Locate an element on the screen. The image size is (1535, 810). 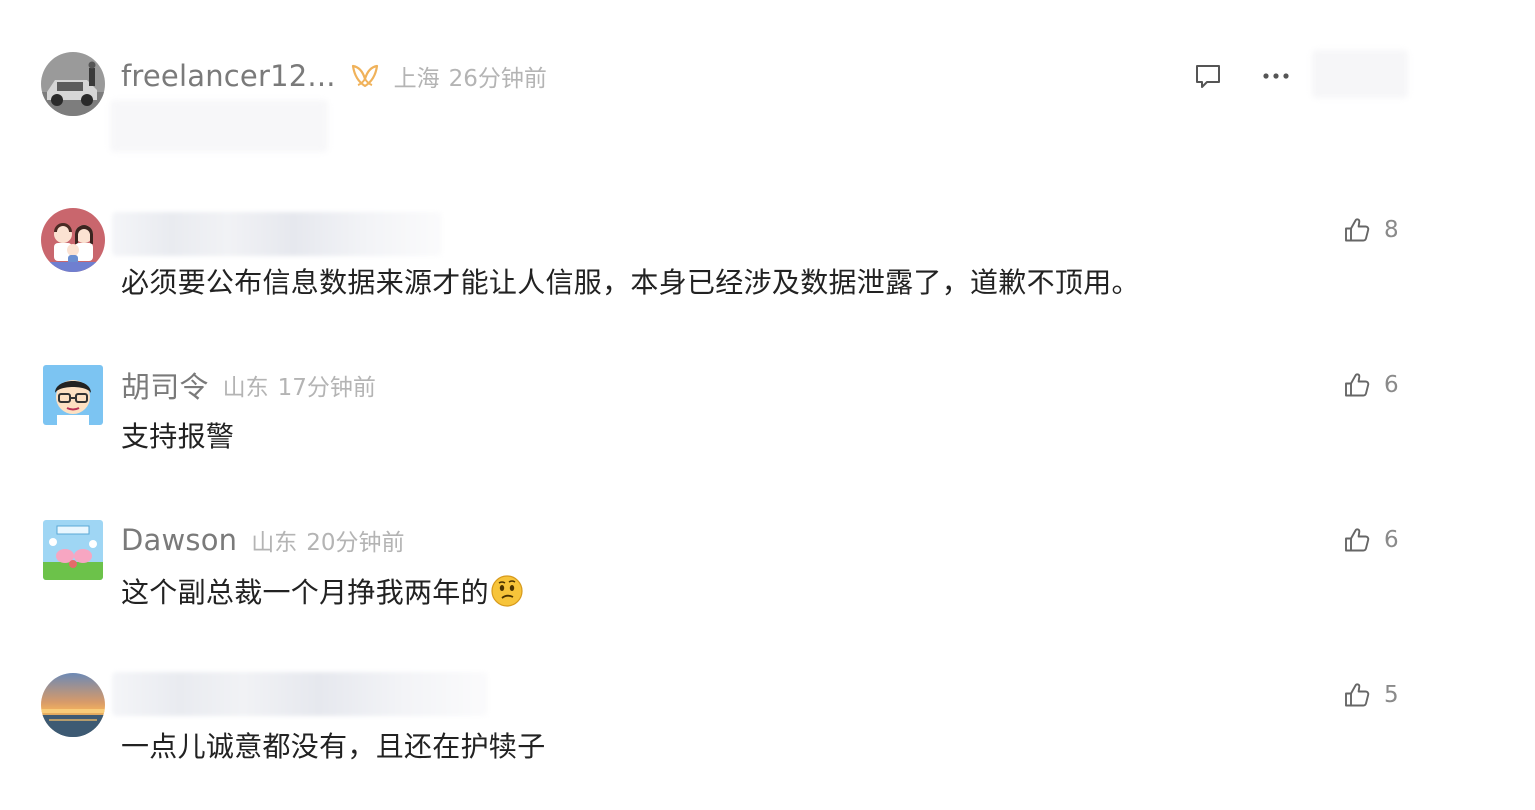
location: 上海 is located at coordinates (416, 79).